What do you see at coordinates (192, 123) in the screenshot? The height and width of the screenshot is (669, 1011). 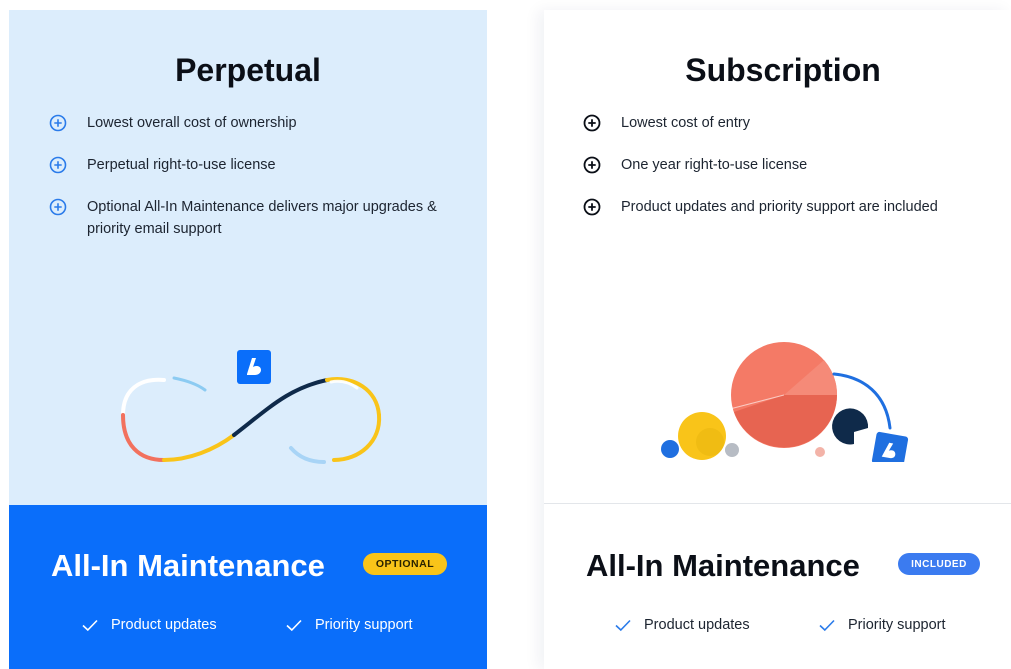 I see `feature-text: Lowest overall cost of ownership` at bounding box center [192, 123].